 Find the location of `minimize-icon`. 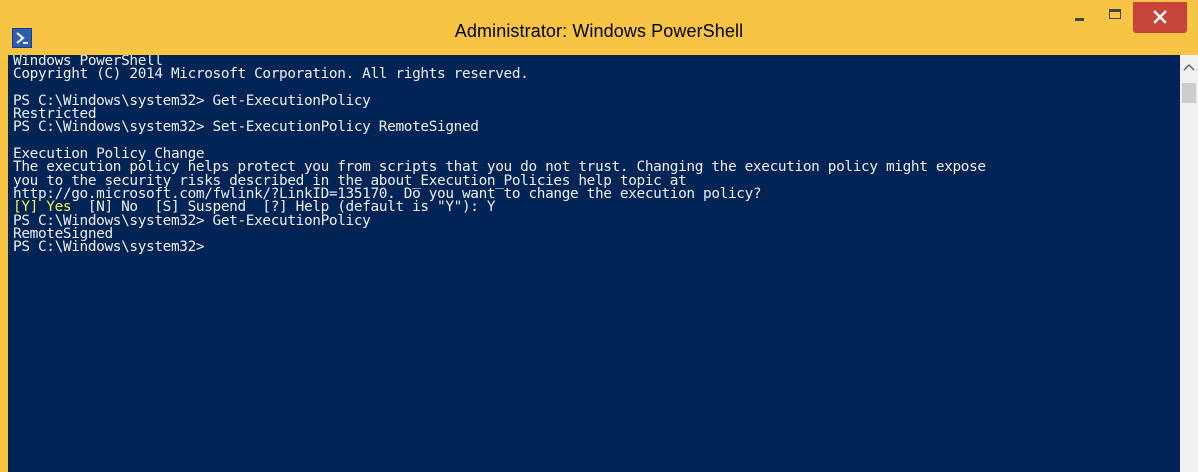

minimize-icon is located at coordinates (1079, 19).